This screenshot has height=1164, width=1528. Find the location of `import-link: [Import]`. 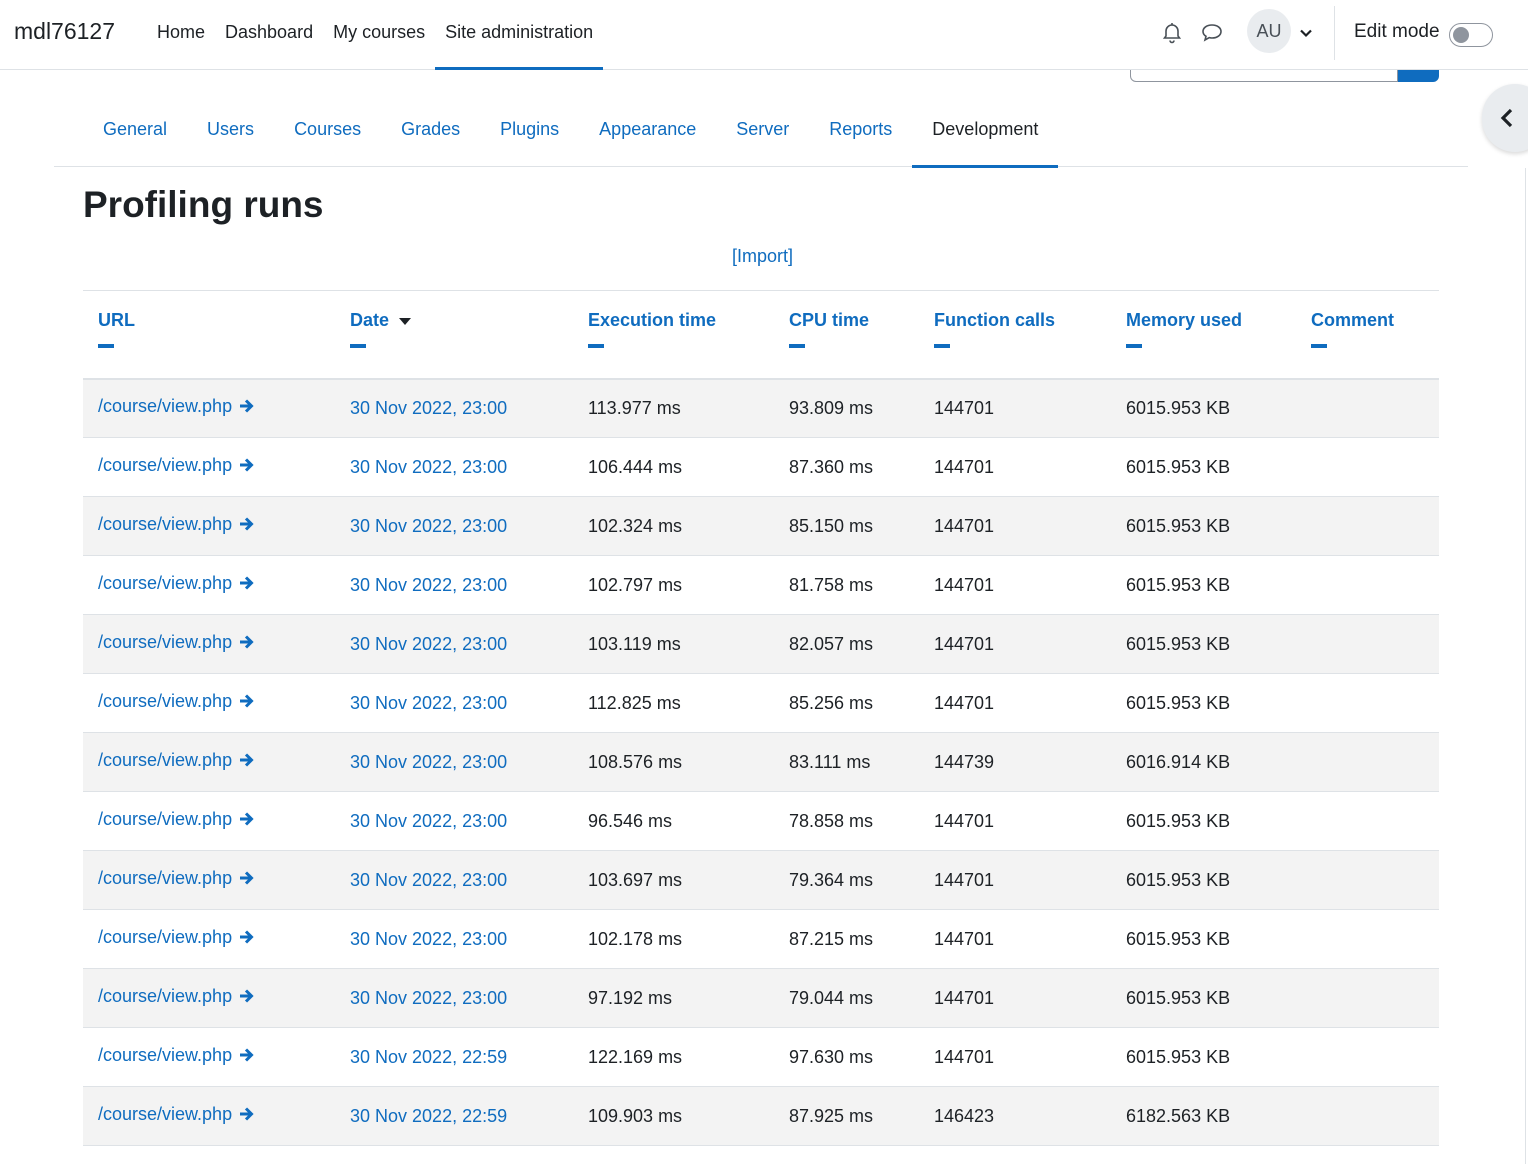

import-link: [Import] is located at coordinates (762, 256).